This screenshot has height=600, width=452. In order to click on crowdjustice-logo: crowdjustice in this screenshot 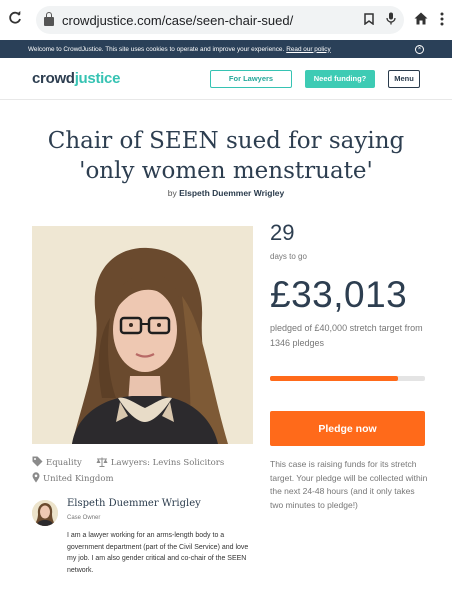, I will do `click(76, 78)`.